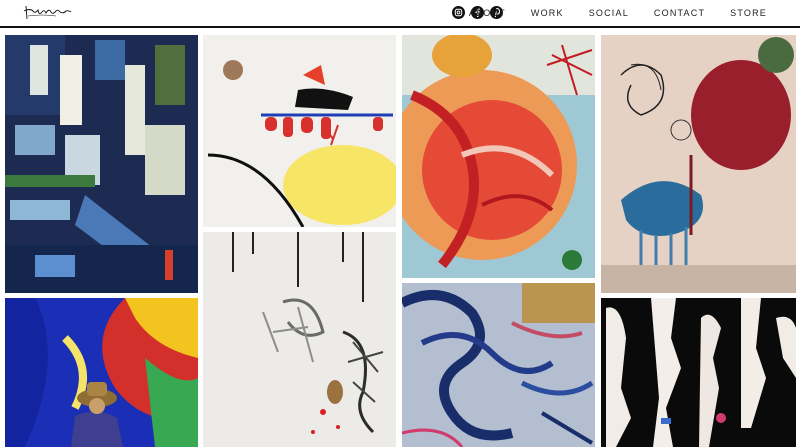  Describe the element at coordinates (101, 372) in the screenshot. I see `artwork-figure-in-hat` at that location.